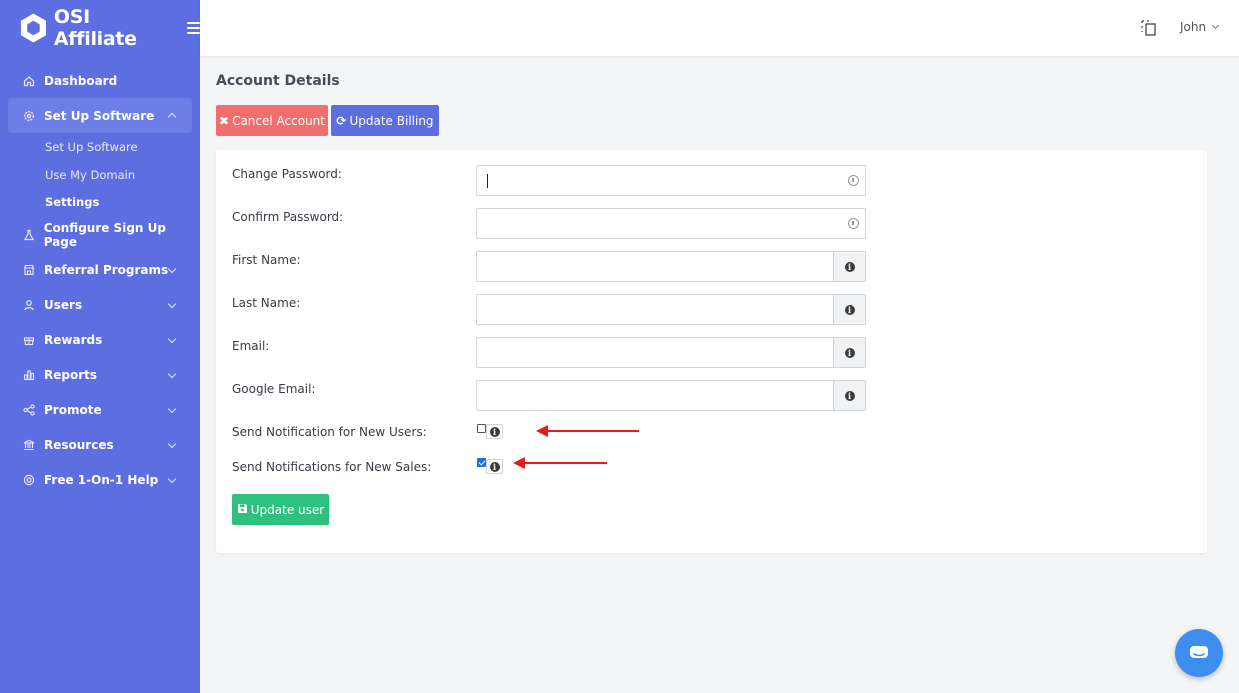 This screenshot has width=1239, height=693. What do you see at coordinates (100, 305) in the screenshot?
I see `sidebar-item-users: Users` at bounding box center [100, 305].